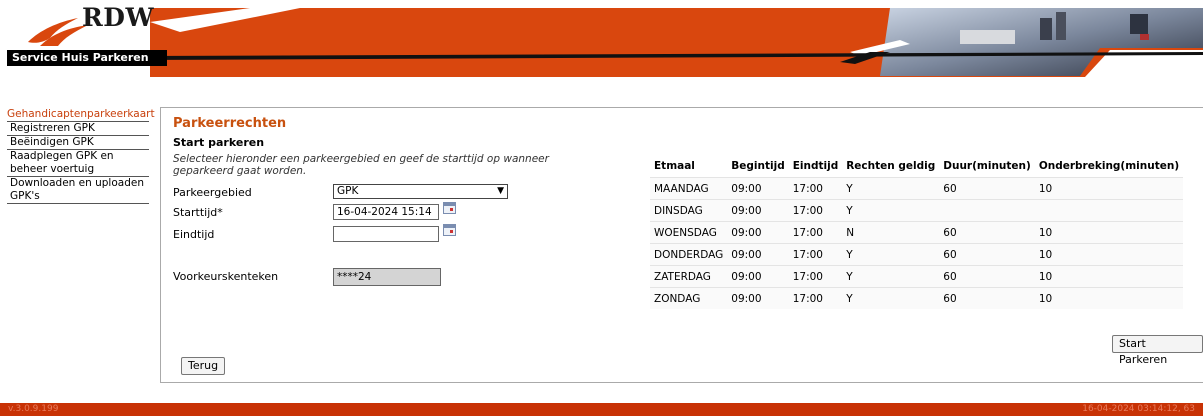 The image size is (1203, 416). What do you see at coordinates (449, 230) in the screenshot?
I see `eindtijd-calendar-icon` at bounding box center [449, 230].